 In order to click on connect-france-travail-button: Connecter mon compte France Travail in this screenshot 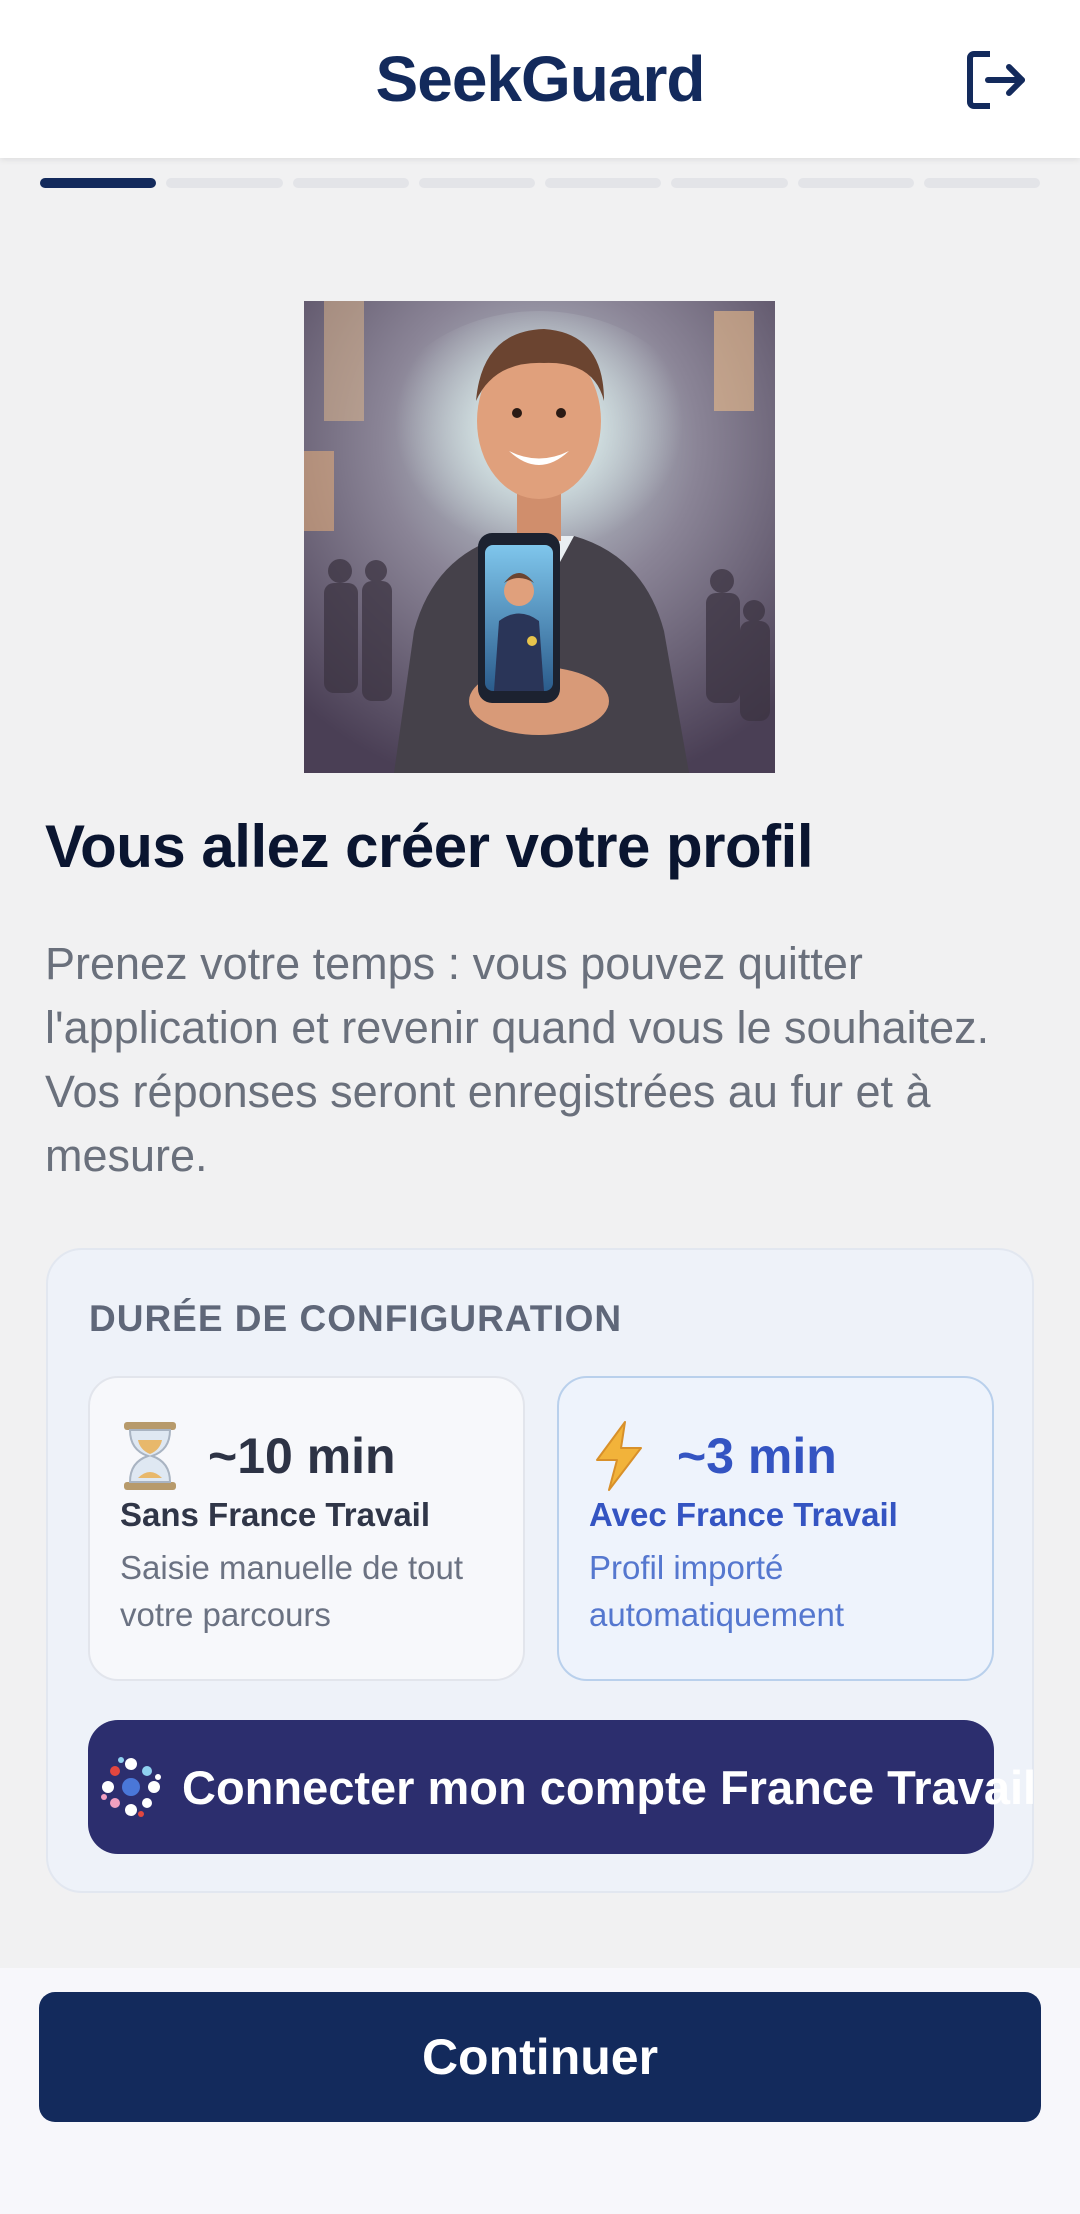, I will do `click(562, 1787)`.